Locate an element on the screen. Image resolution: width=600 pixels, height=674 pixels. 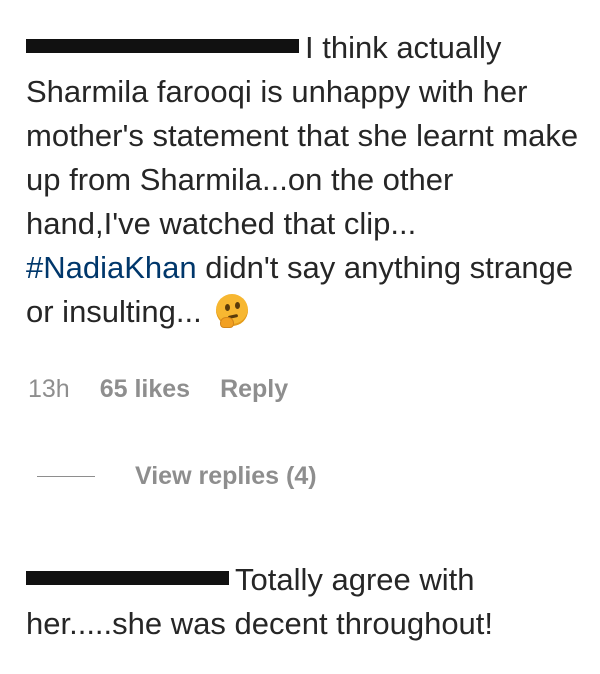
likes-count: 65 likes is located at coordinates (145, 389).